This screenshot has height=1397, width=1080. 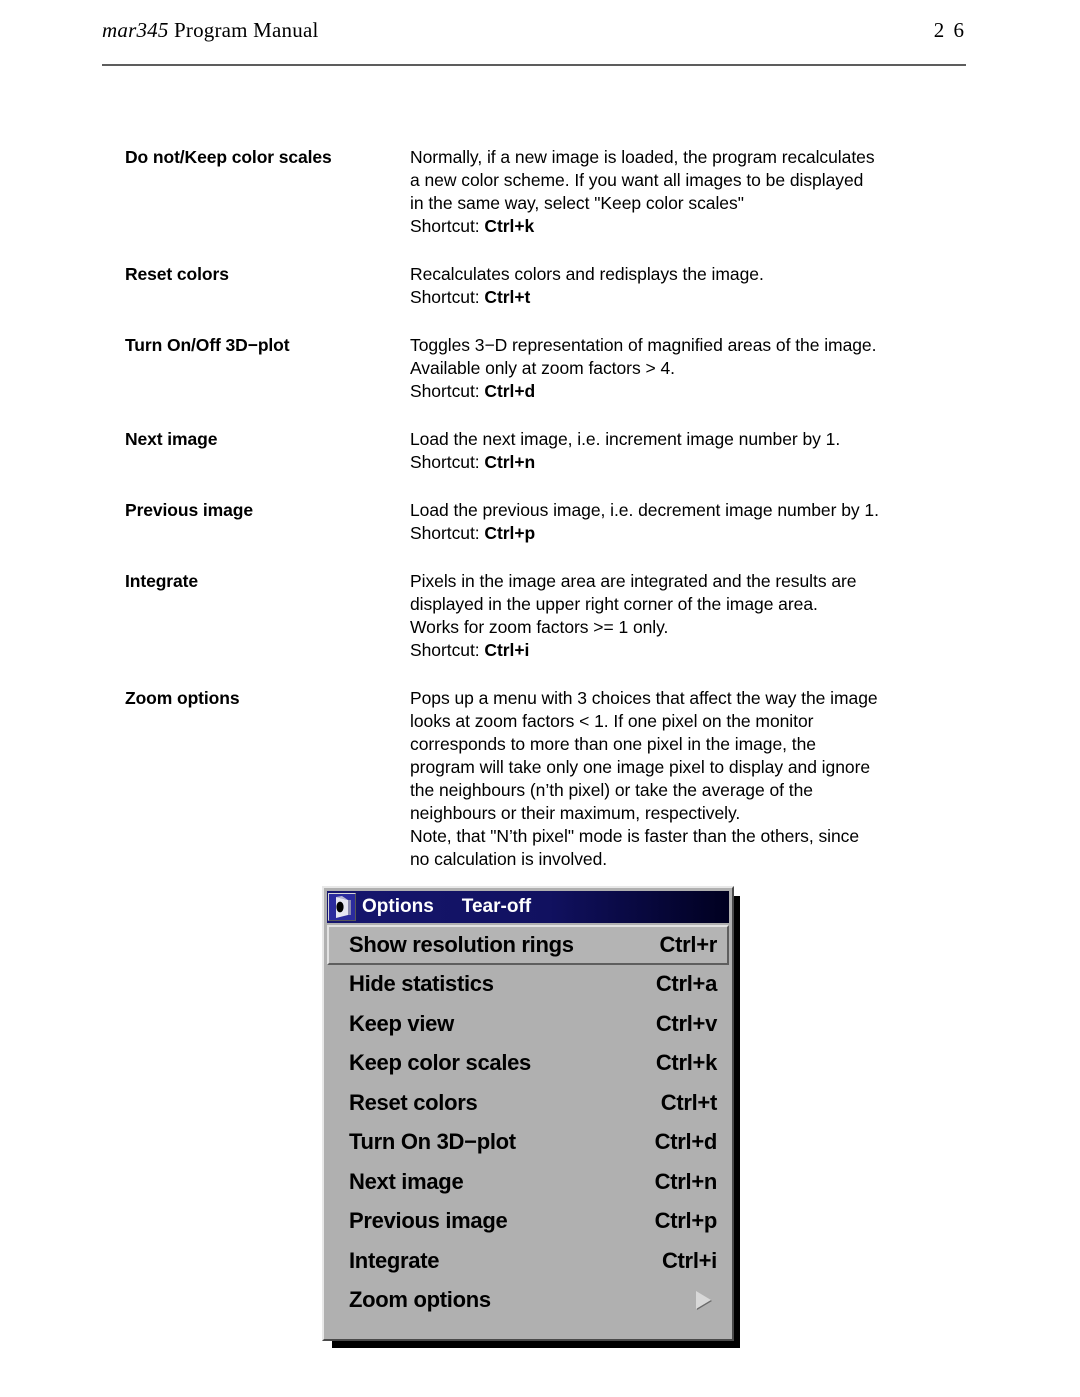 I want to click on menu-item-accelerator: Ctrl+d, so click(x=686, y=1142).